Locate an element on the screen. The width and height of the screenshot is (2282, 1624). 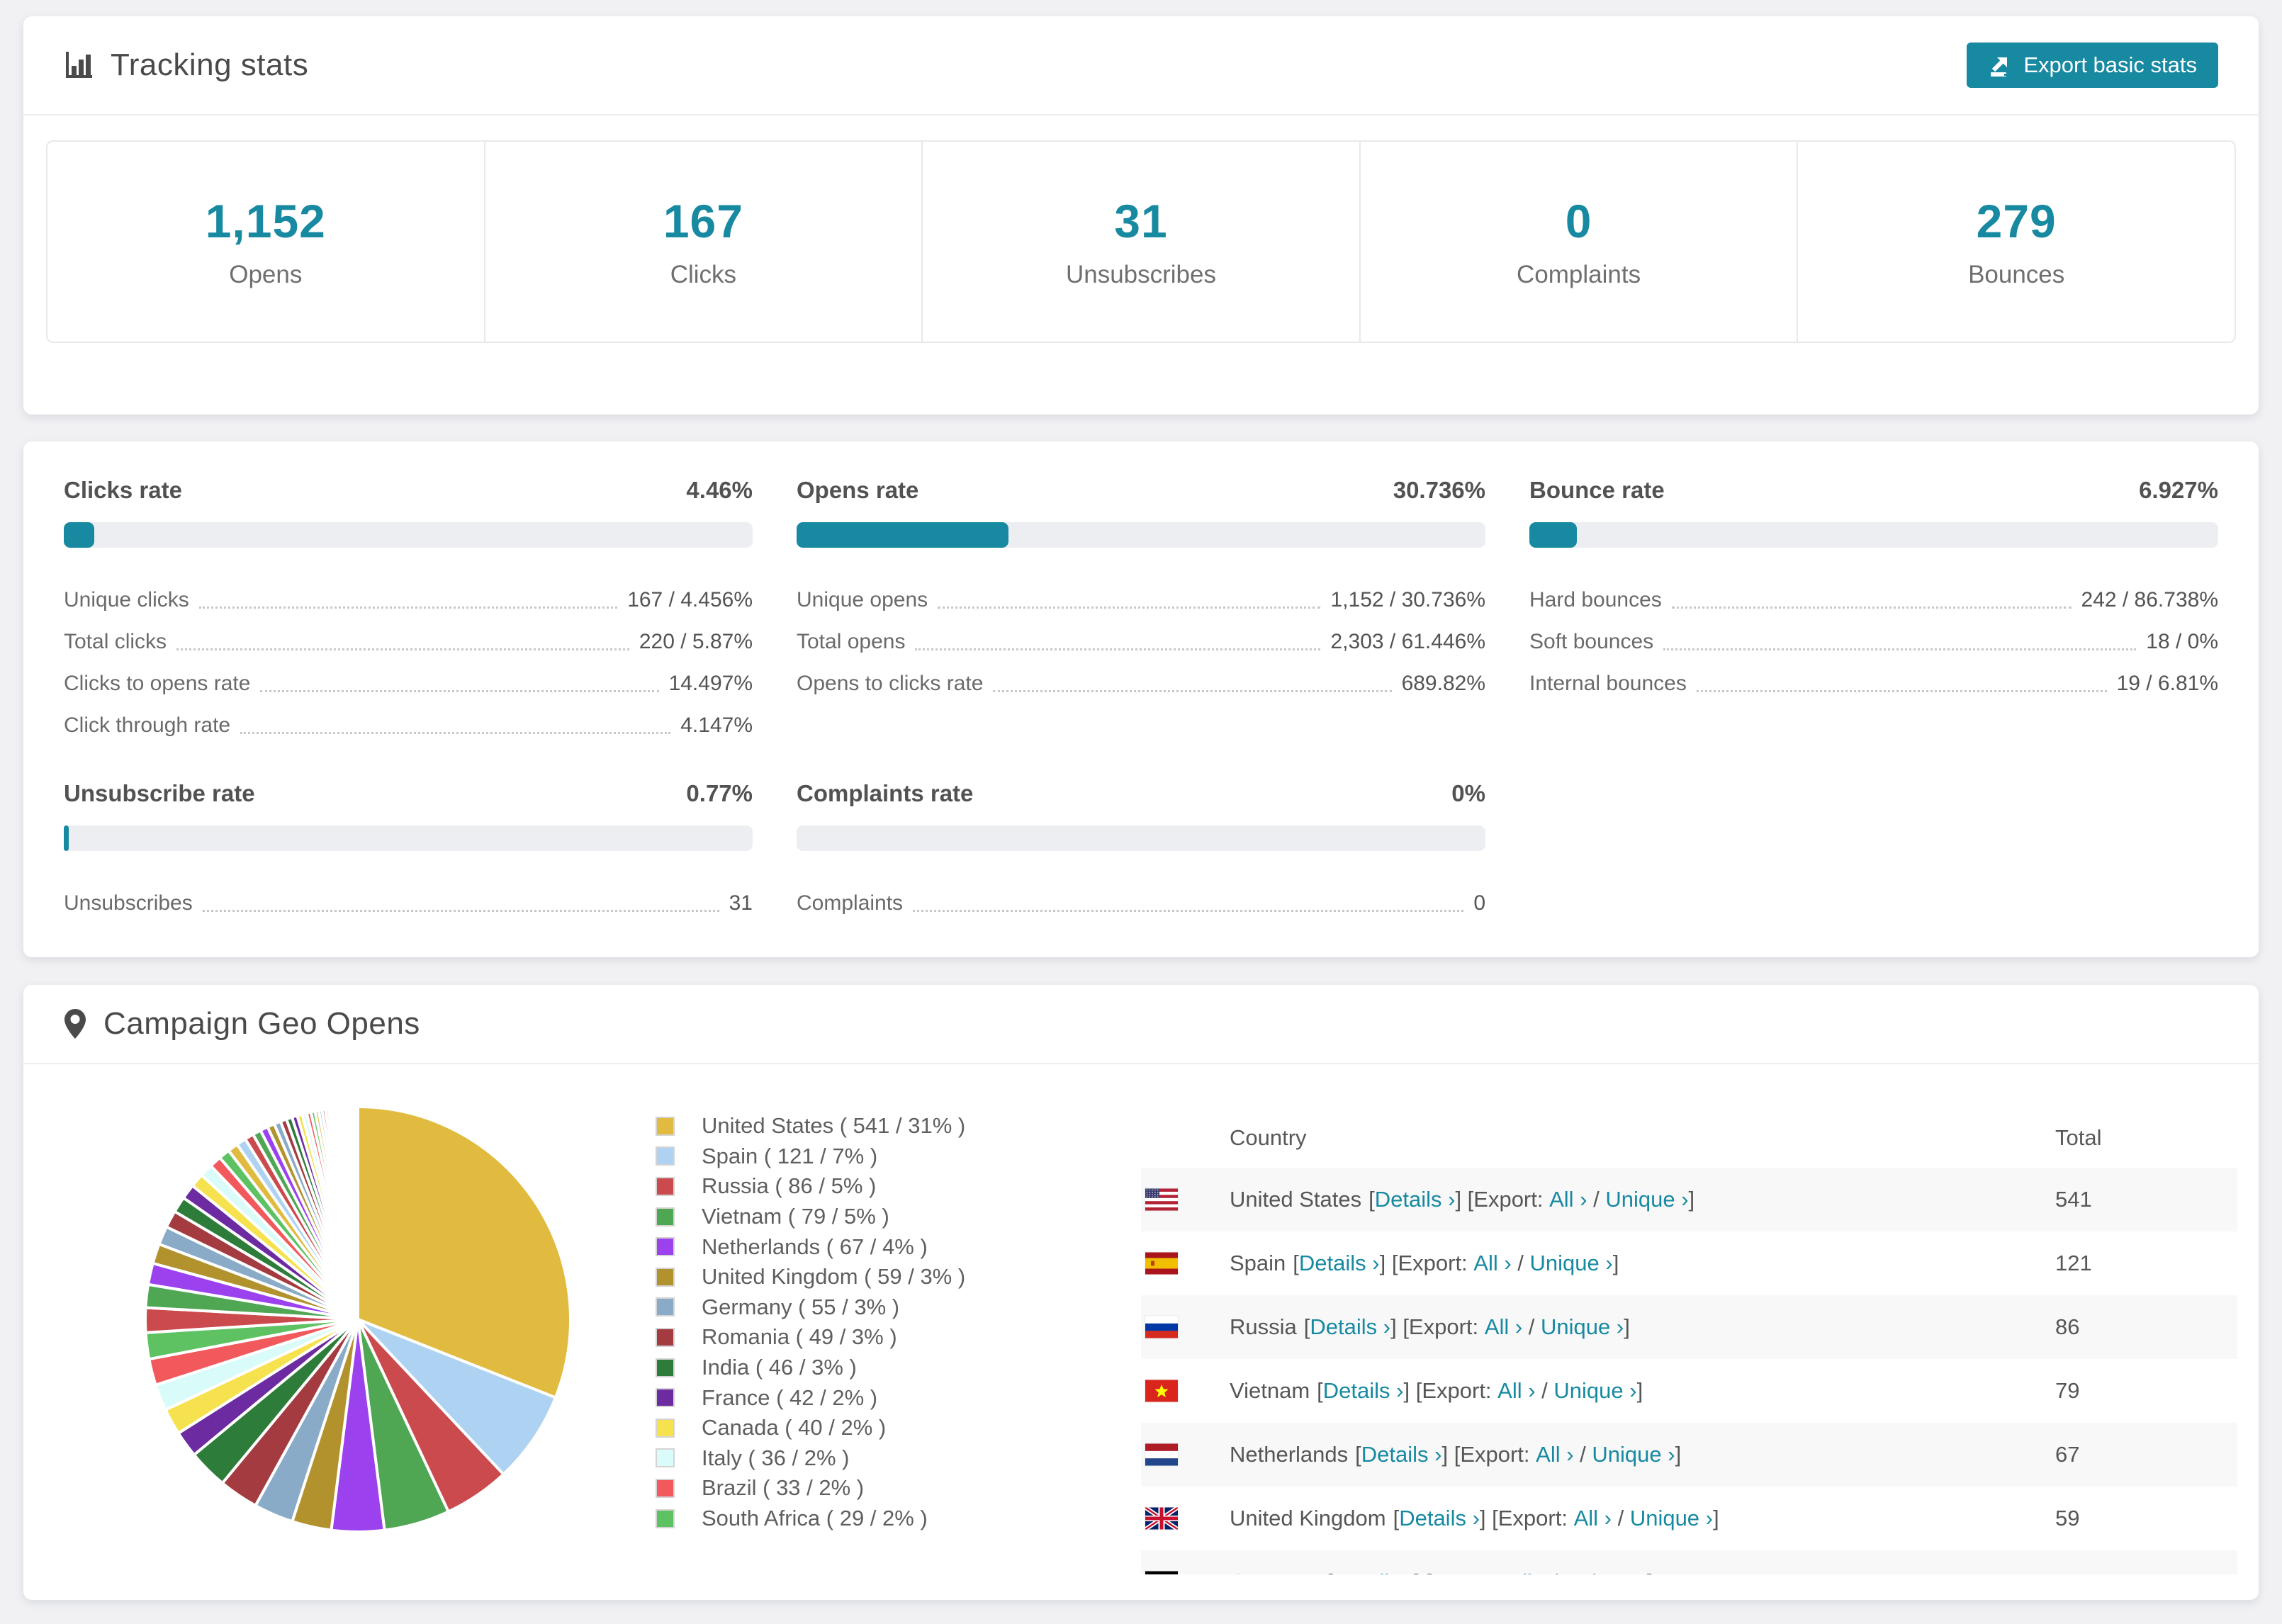
rate-detail-label: Soft bounces is located at coordinates (1591, 641).